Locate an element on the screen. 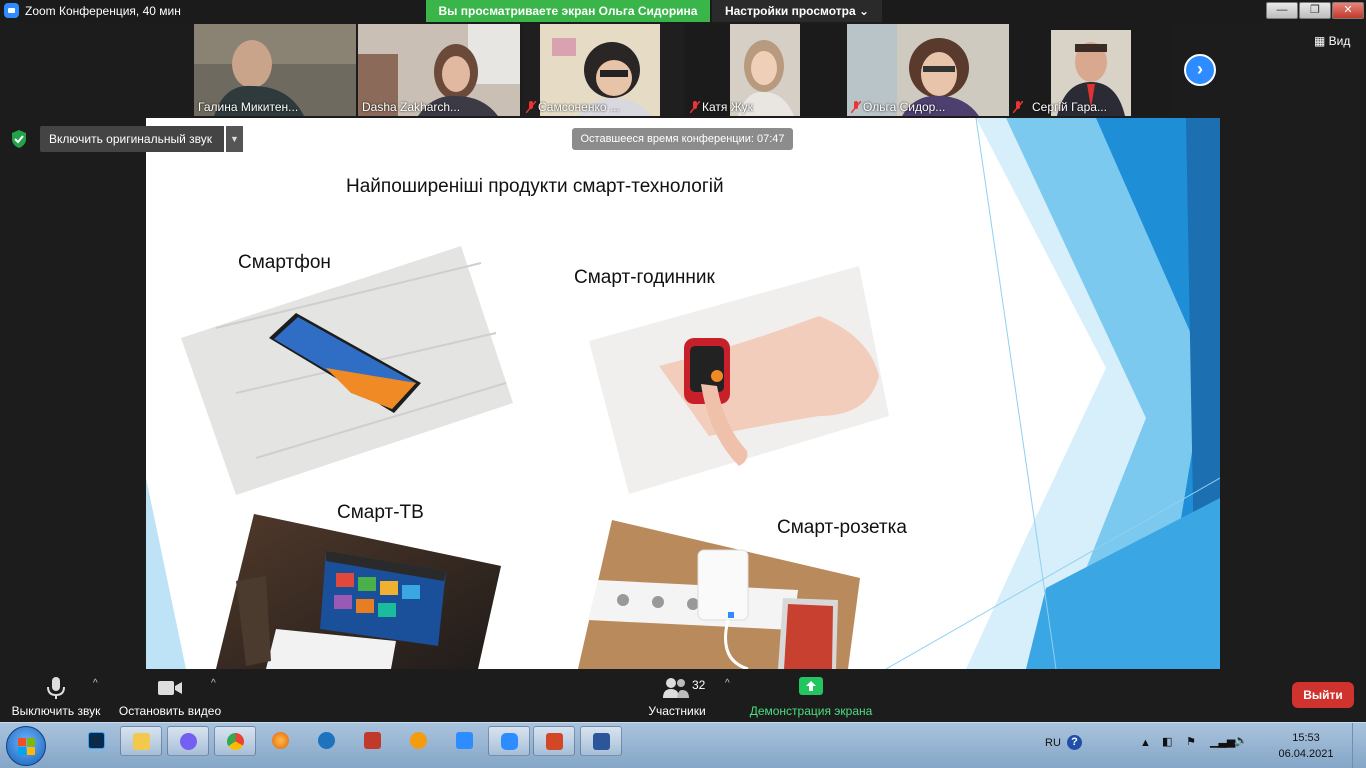 The image size is (1366, 768). taskbar-word is located at coordinates (601, 741).